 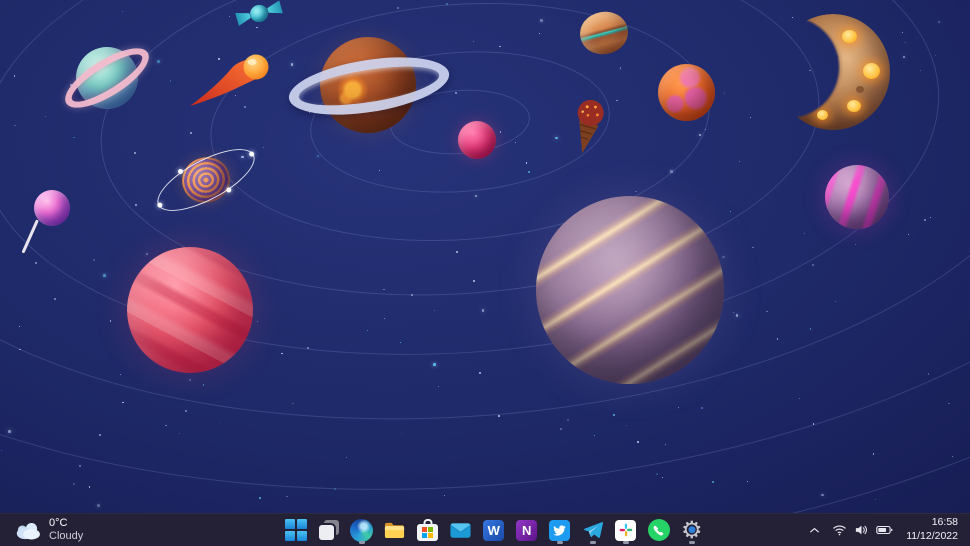 I want to click on ice-cream-cone, so click(x=590, y=126).